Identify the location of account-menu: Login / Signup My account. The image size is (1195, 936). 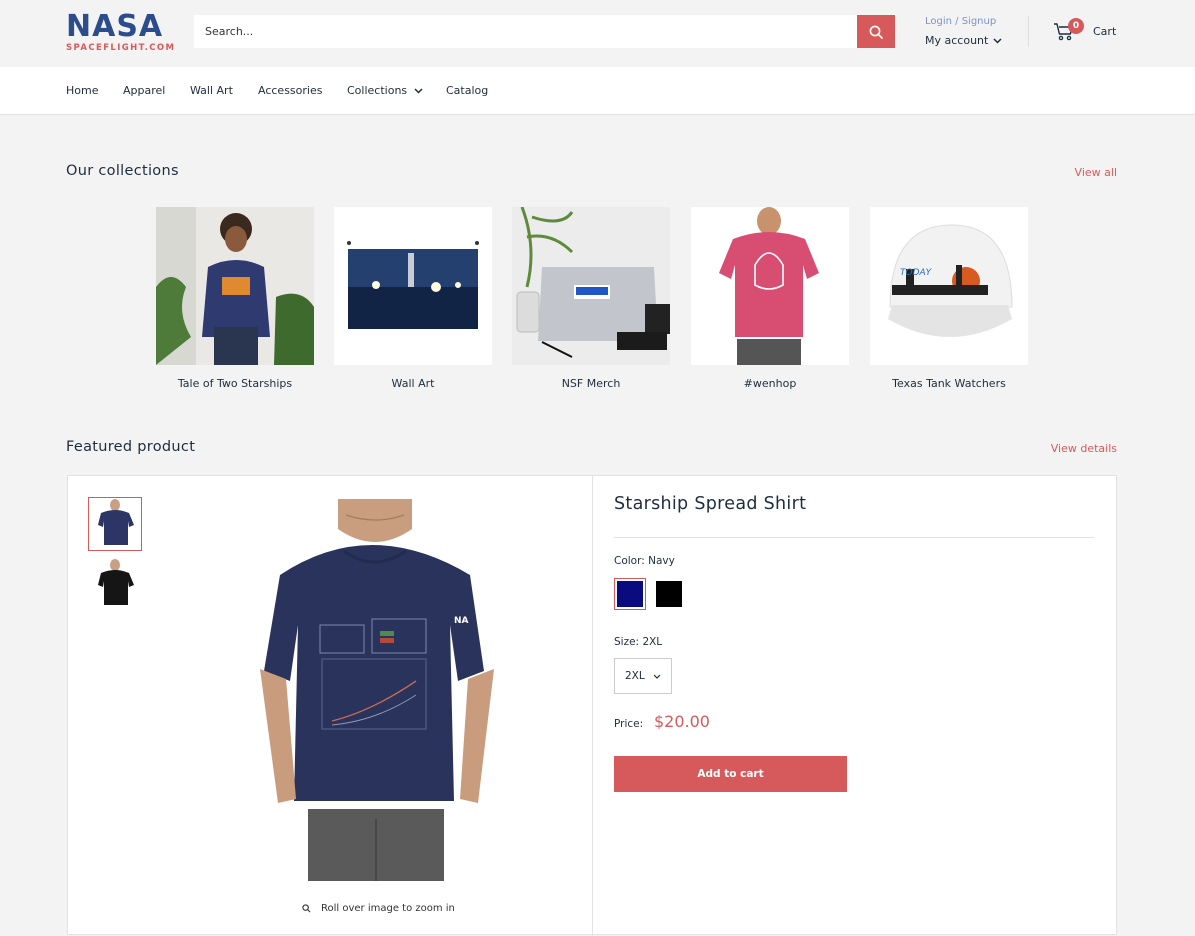
(970, 31).